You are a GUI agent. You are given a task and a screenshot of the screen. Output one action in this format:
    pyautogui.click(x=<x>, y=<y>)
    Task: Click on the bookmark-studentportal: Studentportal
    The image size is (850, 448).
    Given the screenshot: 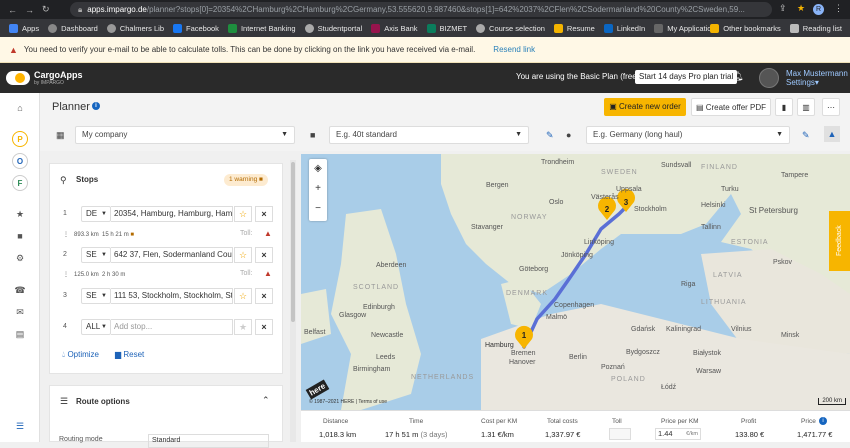 What is the action you would take?
    pyautogui.click(x=333, y=28)
    